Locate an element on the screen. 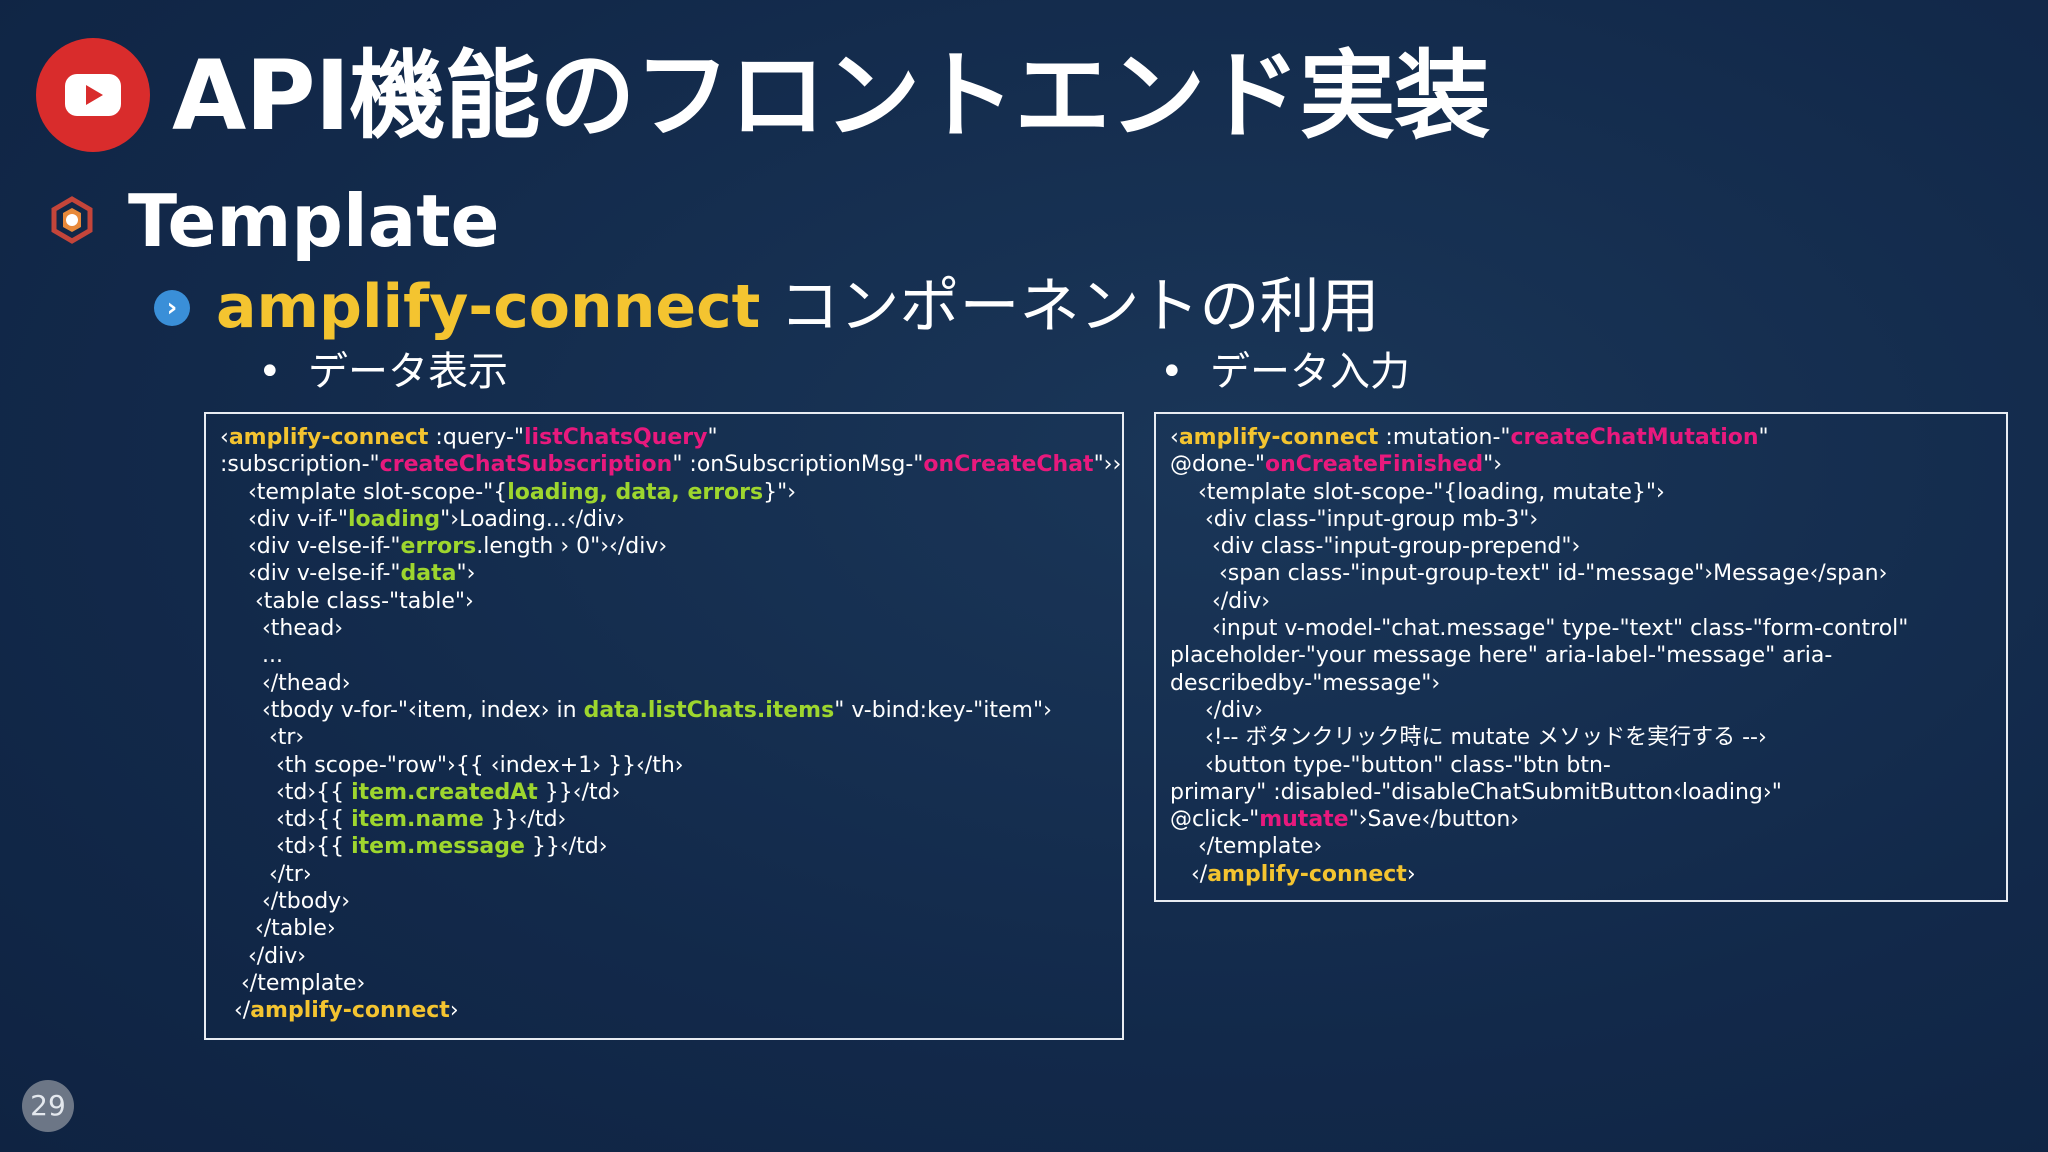 The width and height of the screenshot is (2048, 1152). sub-heading: amplify-connect コンポーネントの利用 is located at coordinates (797, 307).